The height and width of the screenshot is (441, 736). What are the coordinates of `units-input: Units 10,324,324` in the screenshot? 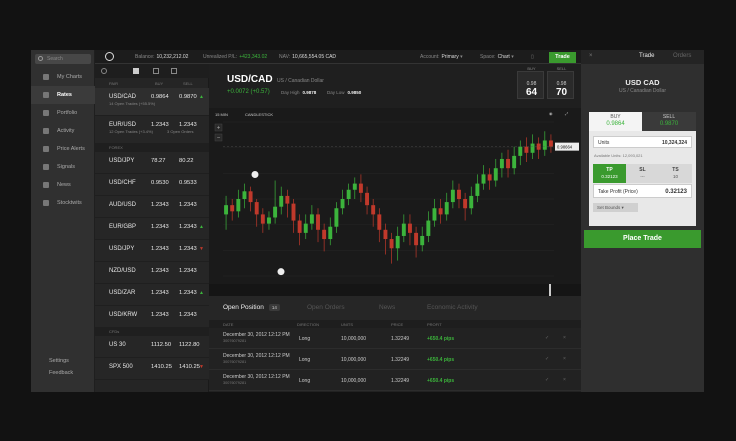 It's located at (642, 142).